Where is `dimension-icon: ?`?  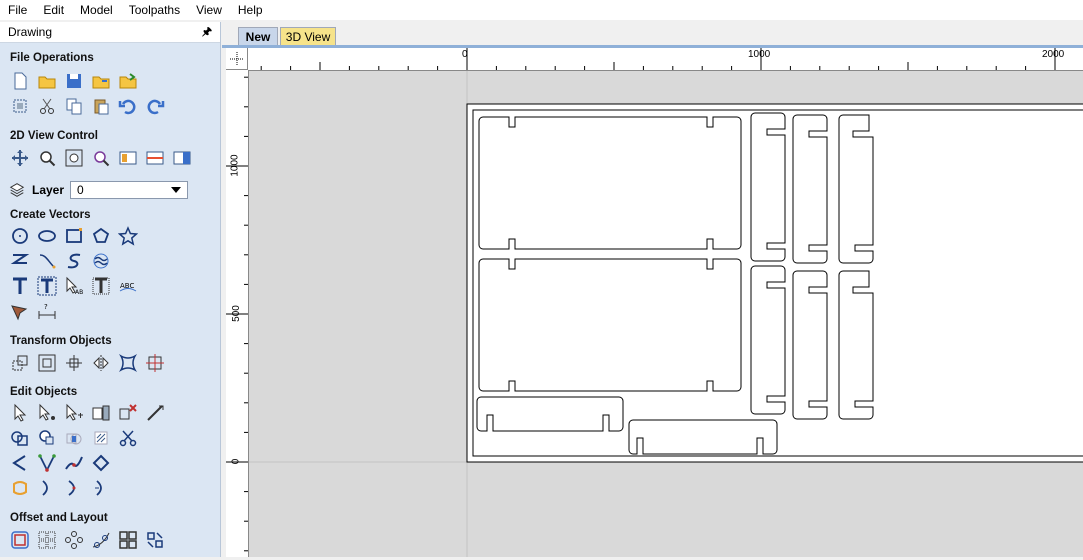 dimension-icon: ? is located at coordinates (47, 311).